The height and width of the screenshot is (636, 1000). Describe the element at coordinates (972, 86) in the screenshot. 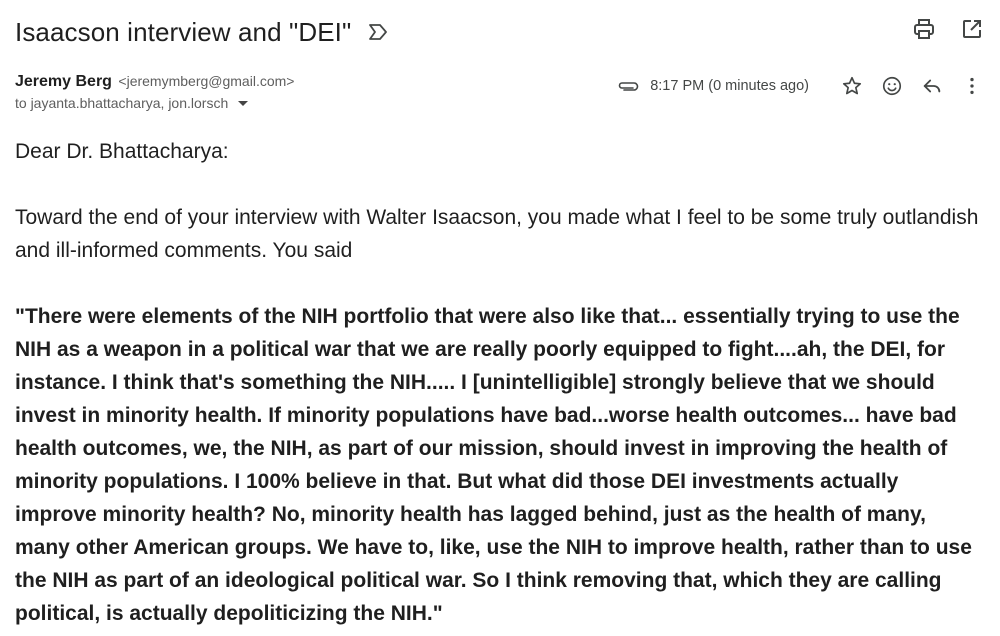

I see `more-vert-icon` at that location.